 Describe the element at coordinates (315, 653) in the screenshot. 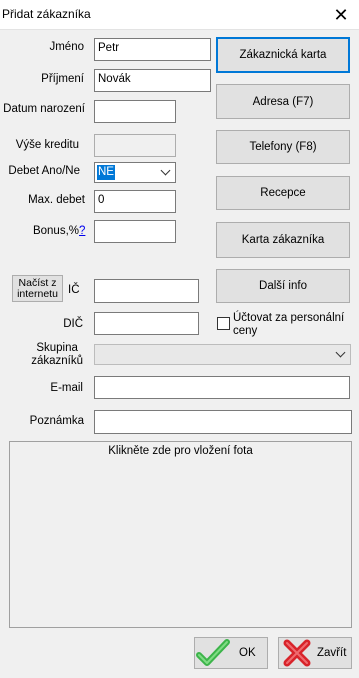

I see `zavrit-button: Zavřít` at that location.